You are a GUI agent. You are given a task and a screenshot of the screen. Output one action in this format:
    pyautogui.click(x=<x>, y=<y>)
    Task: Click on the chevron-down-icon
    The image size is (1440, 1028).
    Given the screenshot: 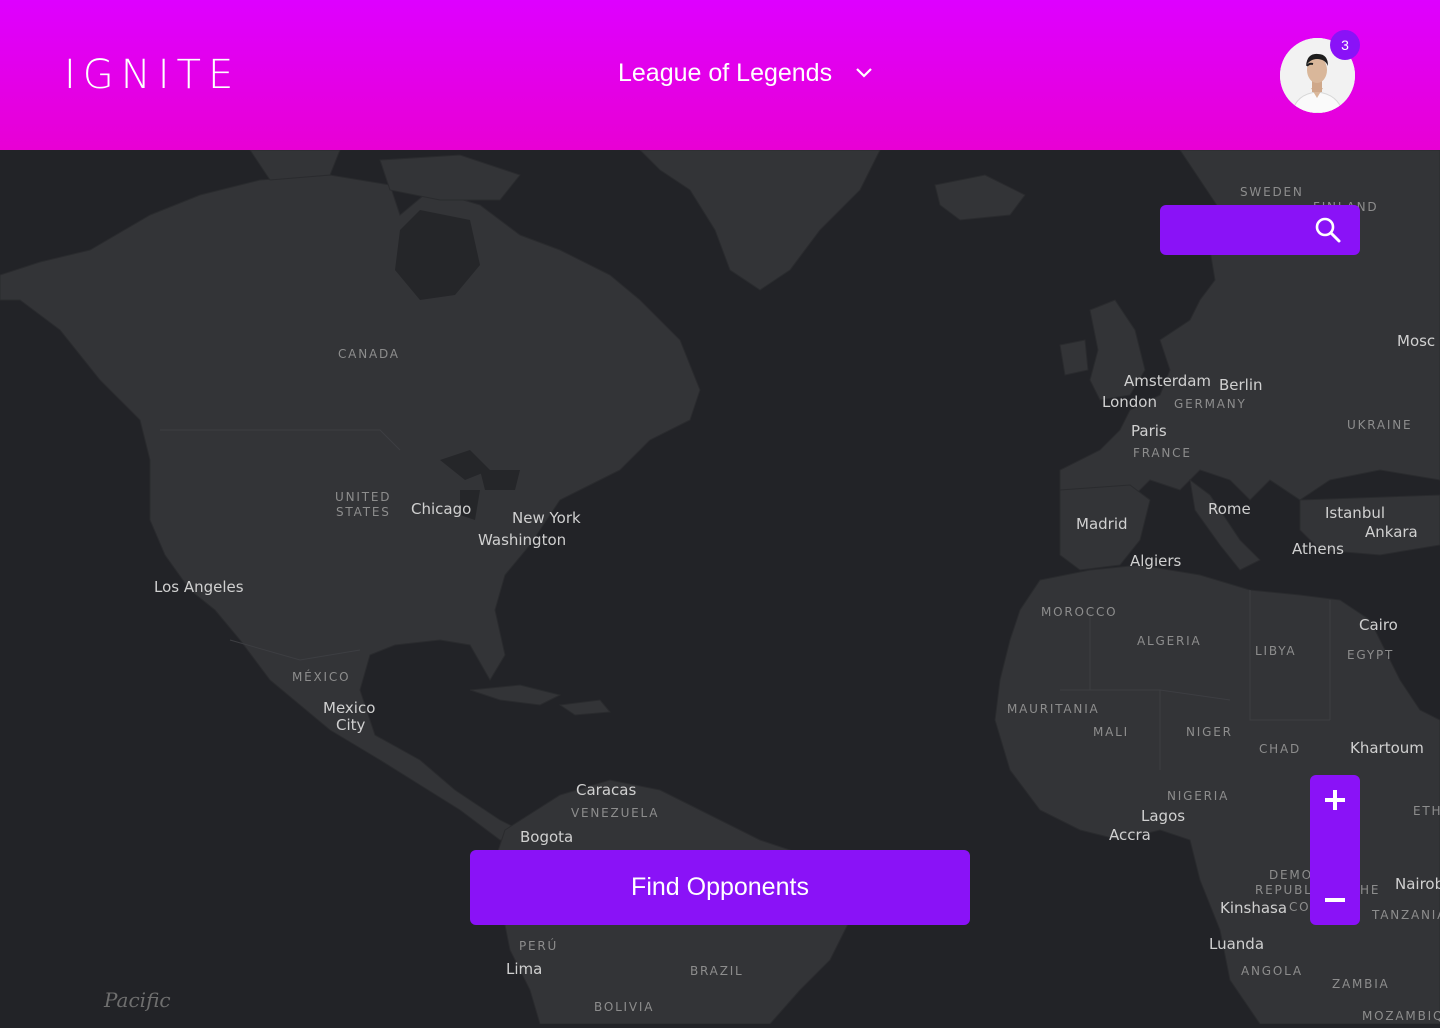 What is the action you would take?
    pyautogui.click(x=864, y=73)
    